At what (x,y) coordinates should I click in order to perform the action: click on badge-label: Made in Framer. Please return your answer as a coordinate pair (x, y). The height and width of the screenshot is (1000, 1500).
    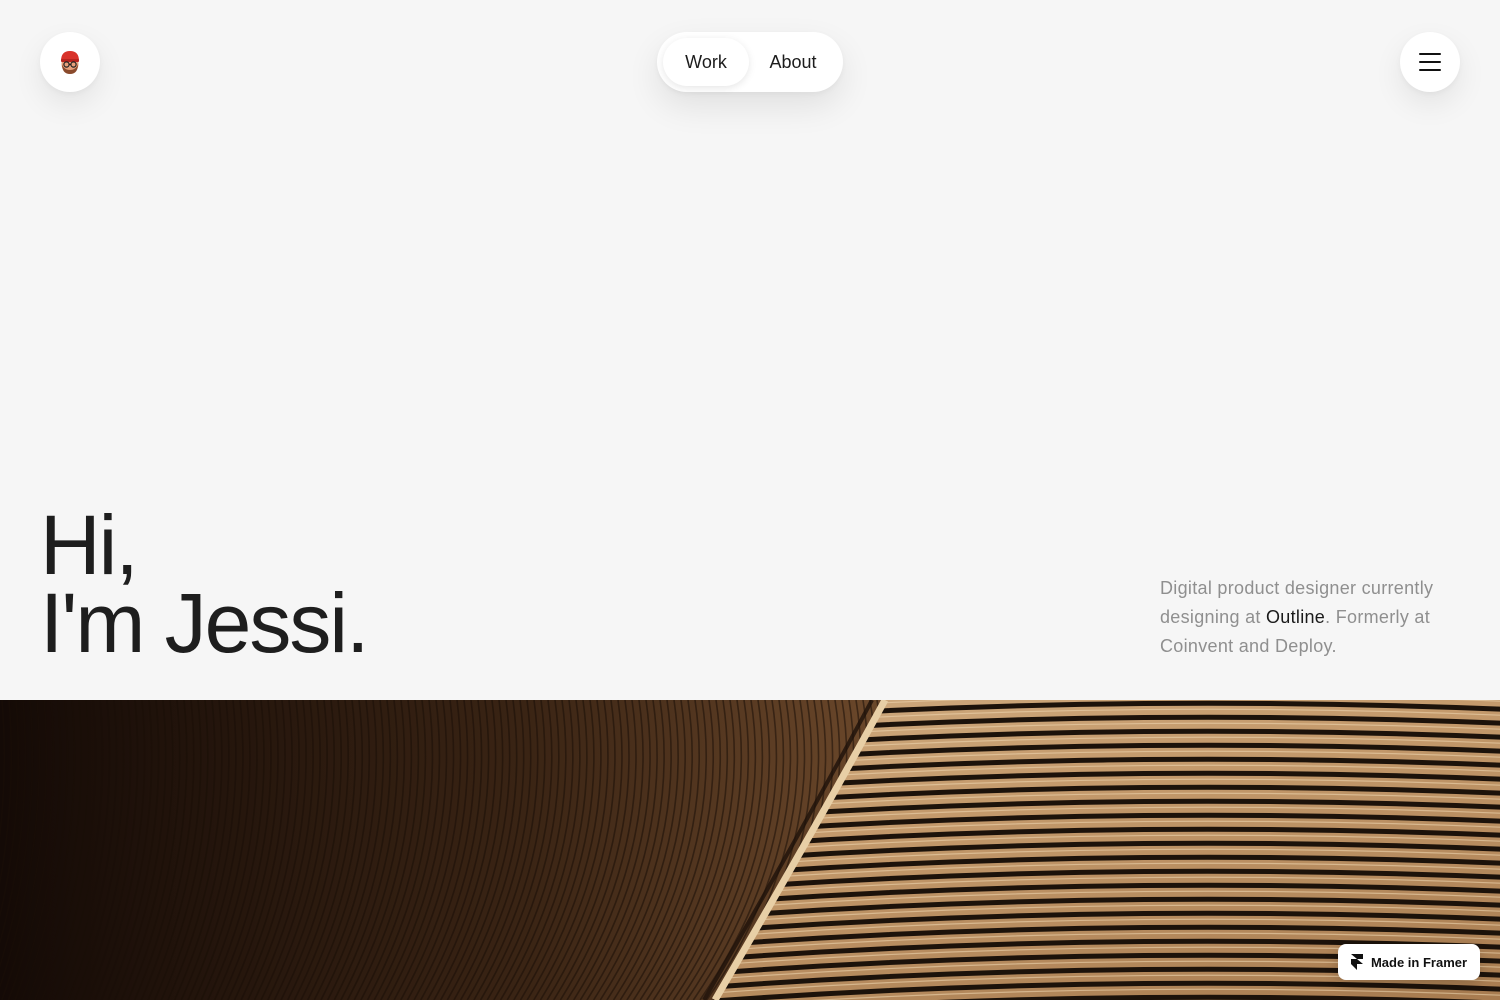
    Looking at the image, I should click on (1419, 962).